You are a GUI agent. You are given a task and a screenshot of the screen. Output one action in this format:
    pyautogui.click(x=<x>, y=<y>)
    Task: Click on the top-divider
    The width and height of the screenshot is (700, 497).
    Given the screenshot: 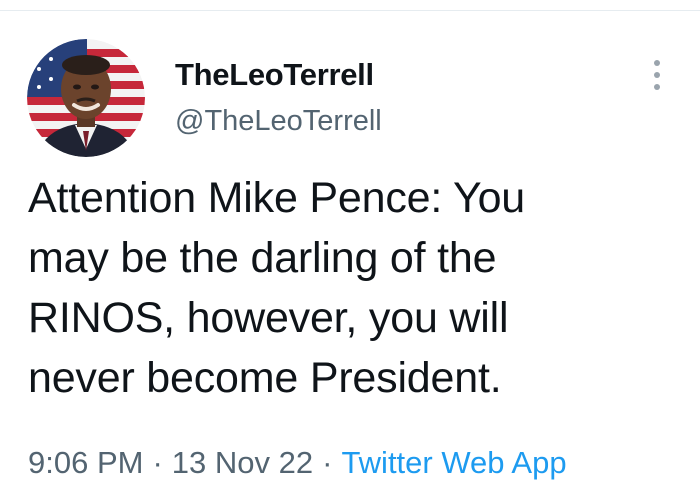 What is the action you would take?
    pyautogui.click(x=350, y=10)
    